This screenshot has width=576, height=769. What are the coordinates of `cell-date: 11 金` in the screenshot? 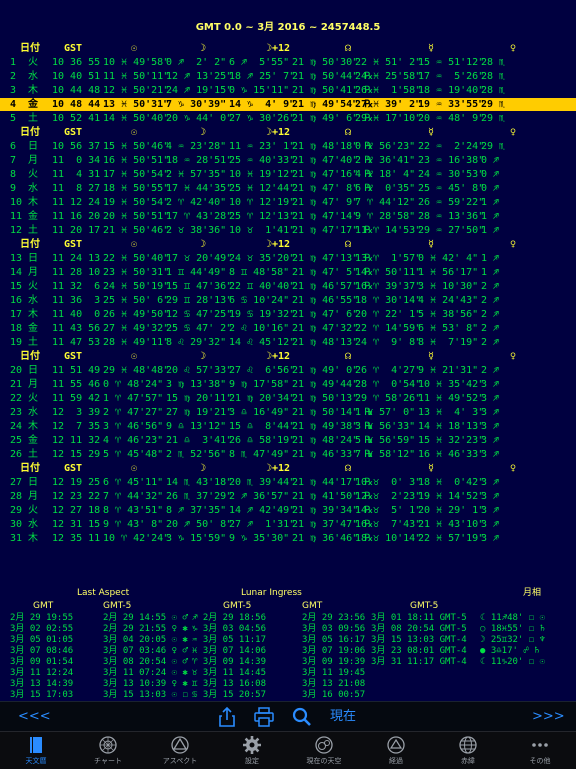 It's located at (24, 216).